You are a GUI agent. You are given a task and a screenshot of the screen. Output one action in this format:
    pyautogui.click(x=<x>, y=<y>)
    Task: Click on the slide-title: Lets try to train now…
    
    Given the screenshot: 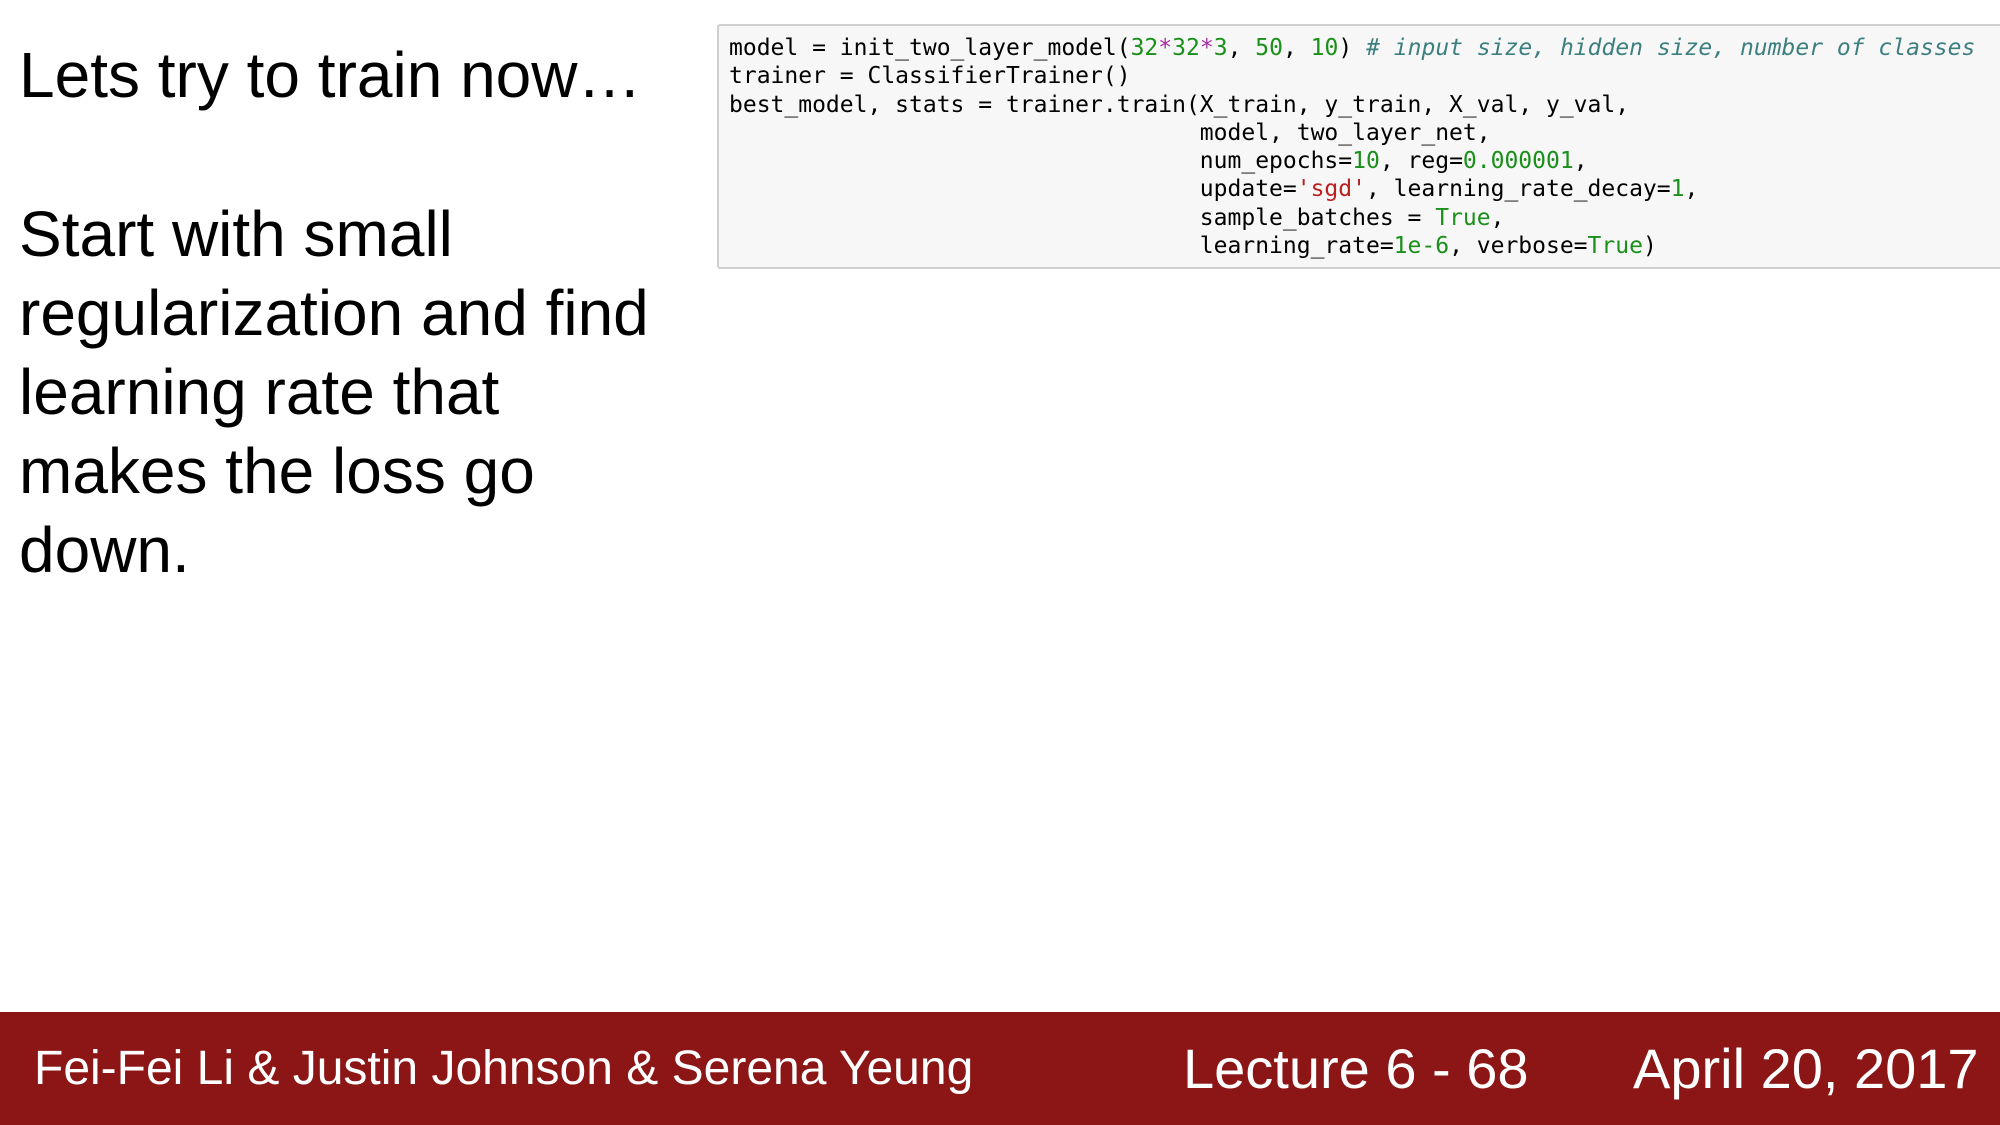 What is the action you would take?
    pyautogui.click(x=330, y=75)
    